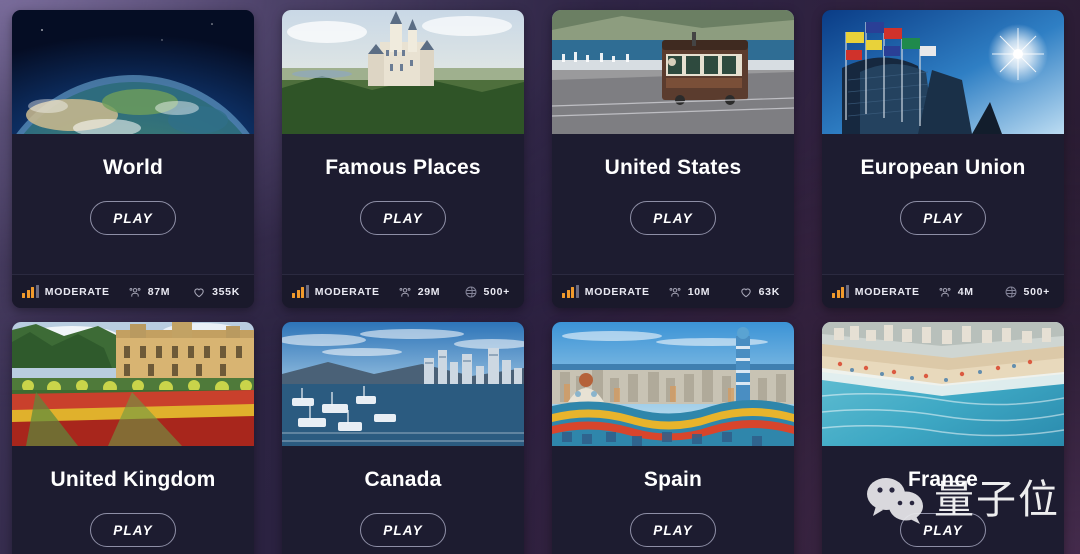 The width and height of the screenshot is (1080, 554). I want to click on card-stats: MODERATE 4M 500+, so click(943, 291).